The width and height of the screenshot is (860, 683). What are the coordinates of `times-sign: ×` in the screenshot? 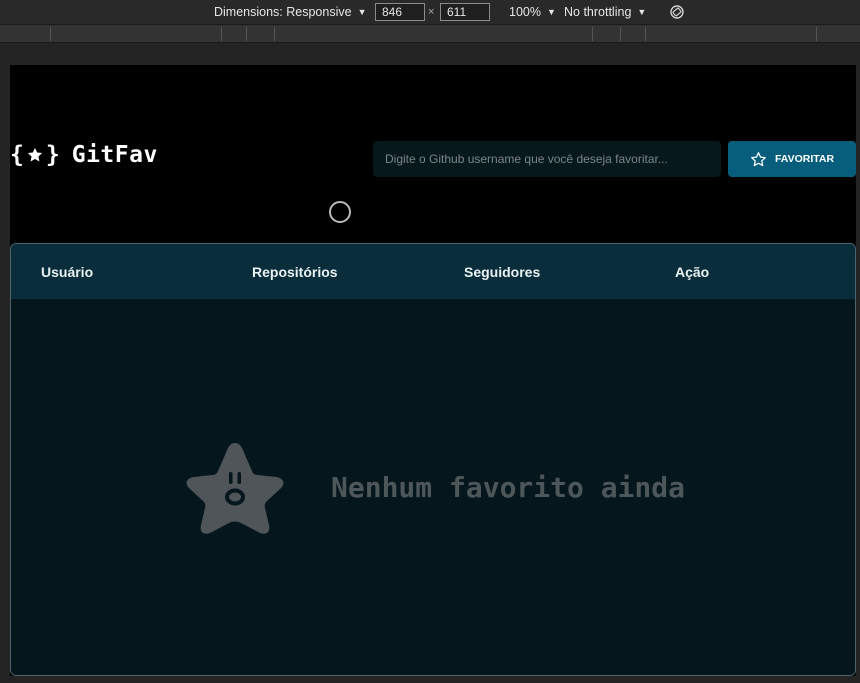 It's located at (431, 12).